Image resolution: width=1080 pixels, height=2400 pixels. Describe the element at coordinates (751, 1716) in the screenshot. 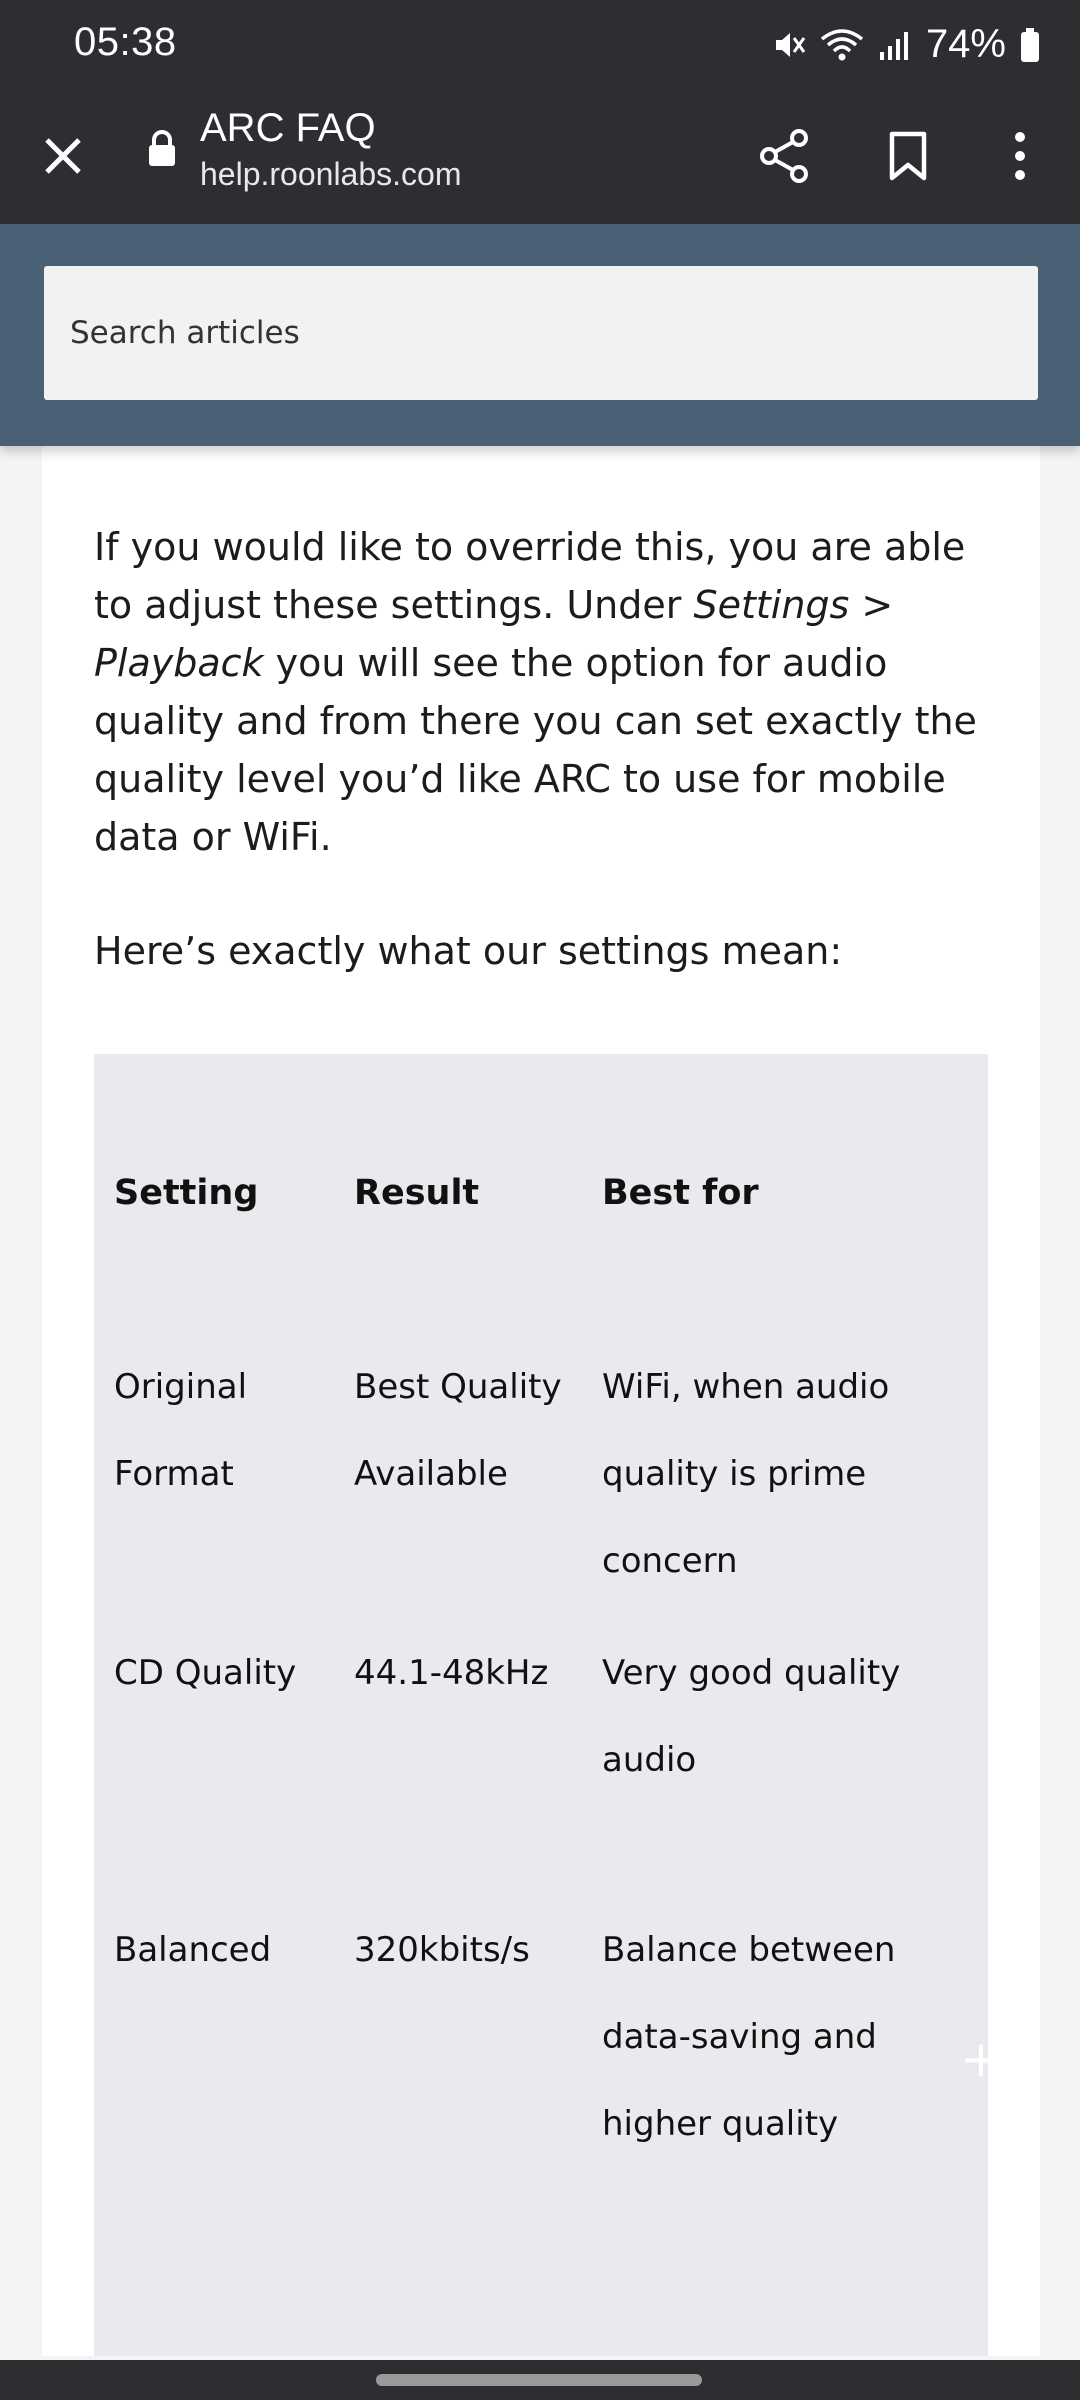

I see `table-cell: Very good quality audio` at that location.